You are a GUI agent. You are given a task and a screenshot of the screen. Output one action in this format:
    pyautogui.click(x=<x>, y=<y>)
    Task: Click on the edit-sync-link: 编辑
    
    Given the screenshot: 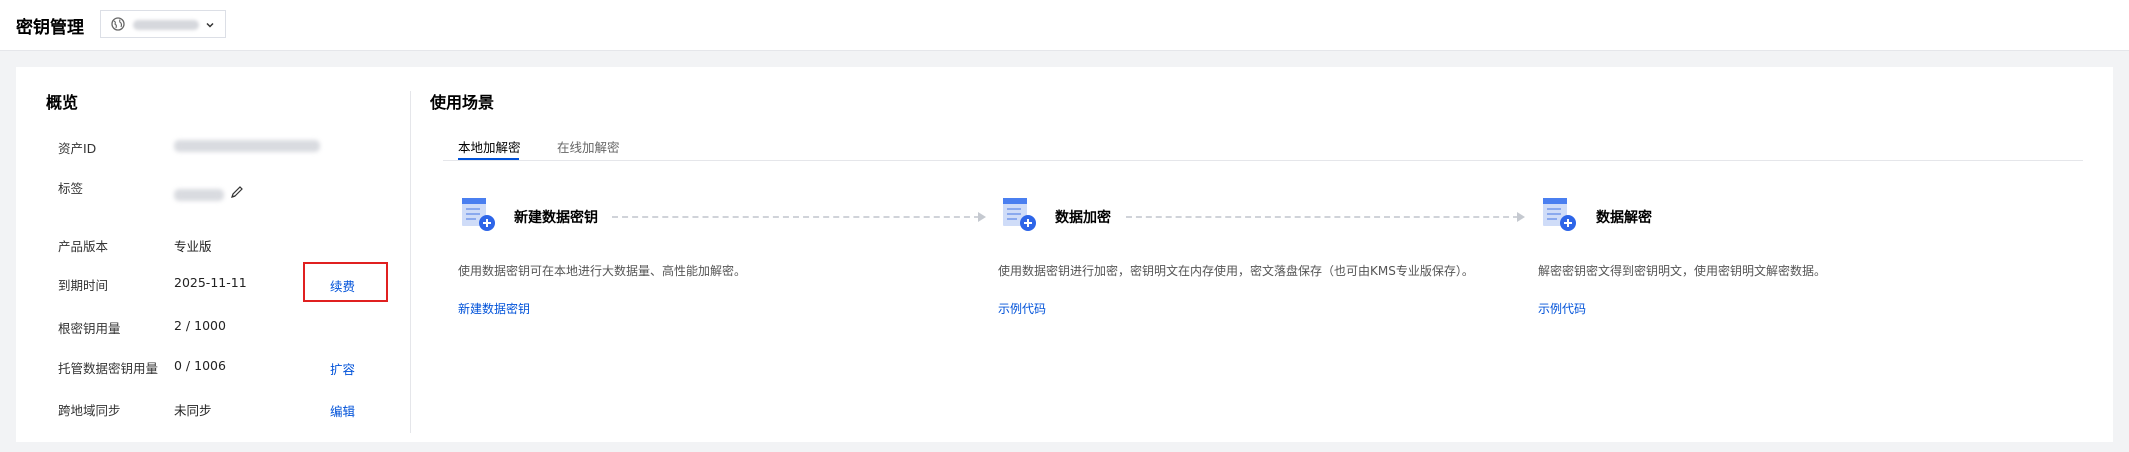 What is the action you would take?
    pyautogui.click(x=342, y=410)
    